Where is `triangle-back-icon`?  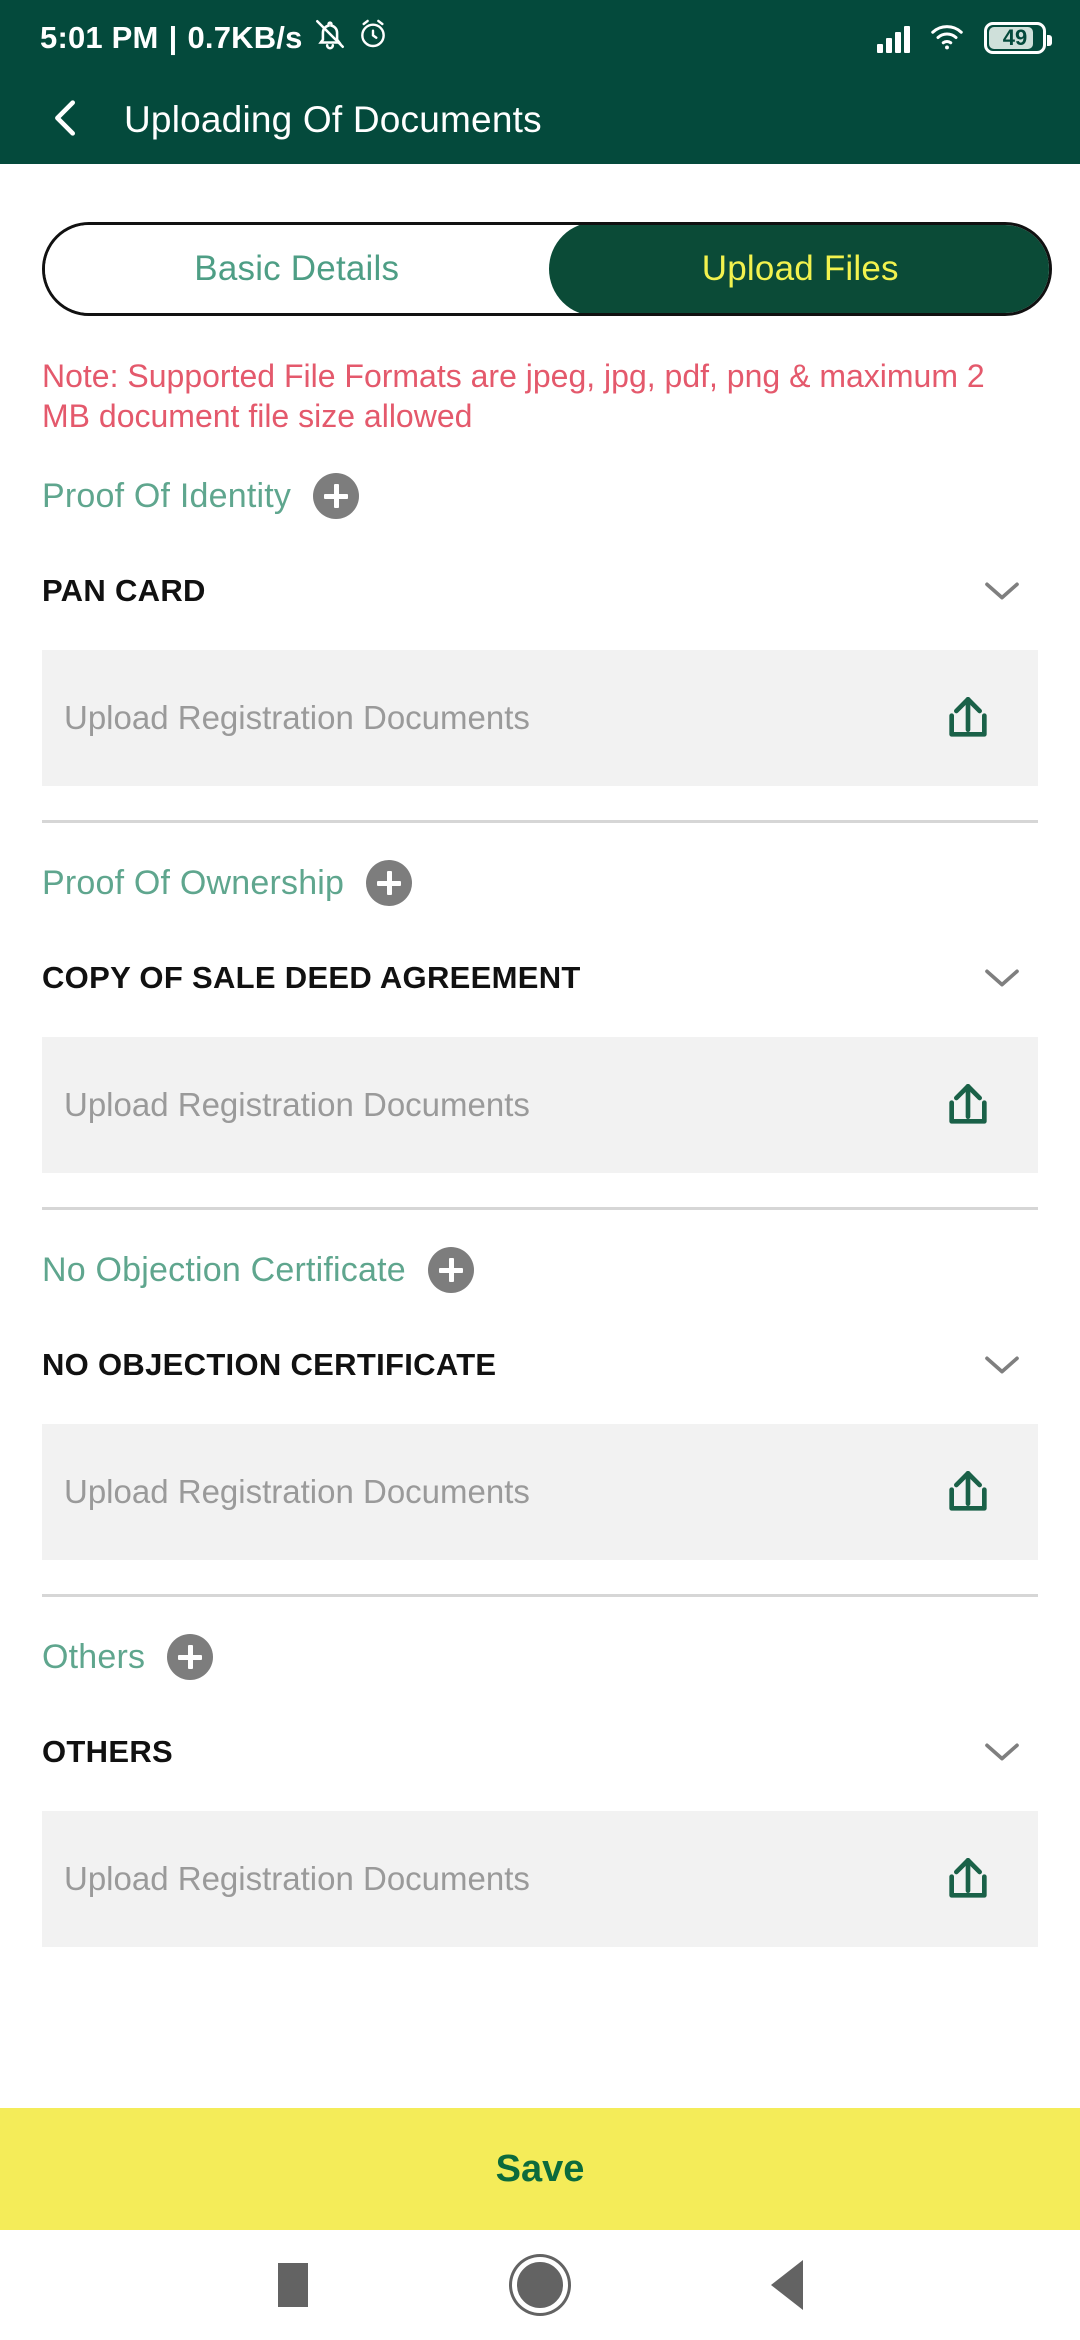
triangle-back-icon is located at coordinates (787, 2285).